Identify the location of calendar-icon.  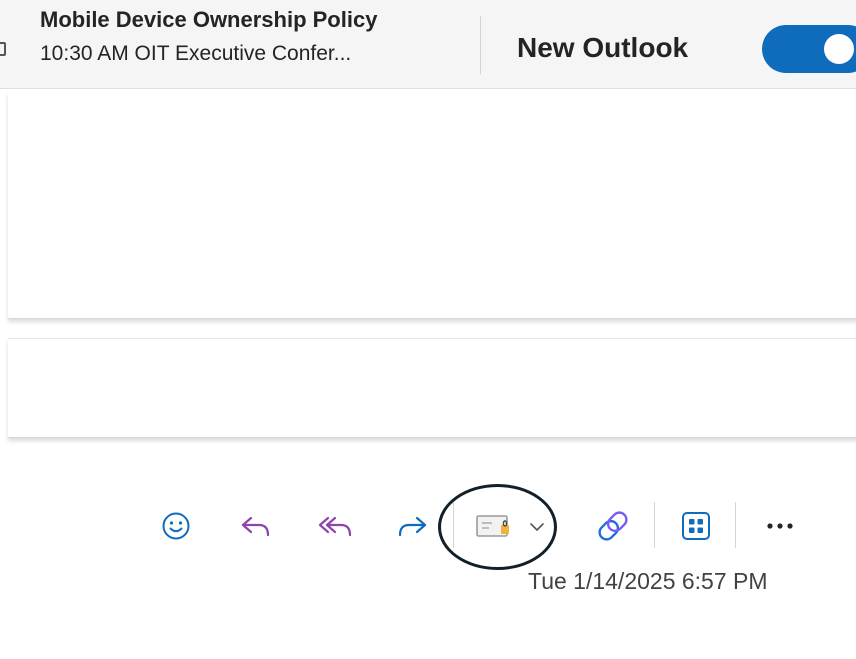
(3, 49).